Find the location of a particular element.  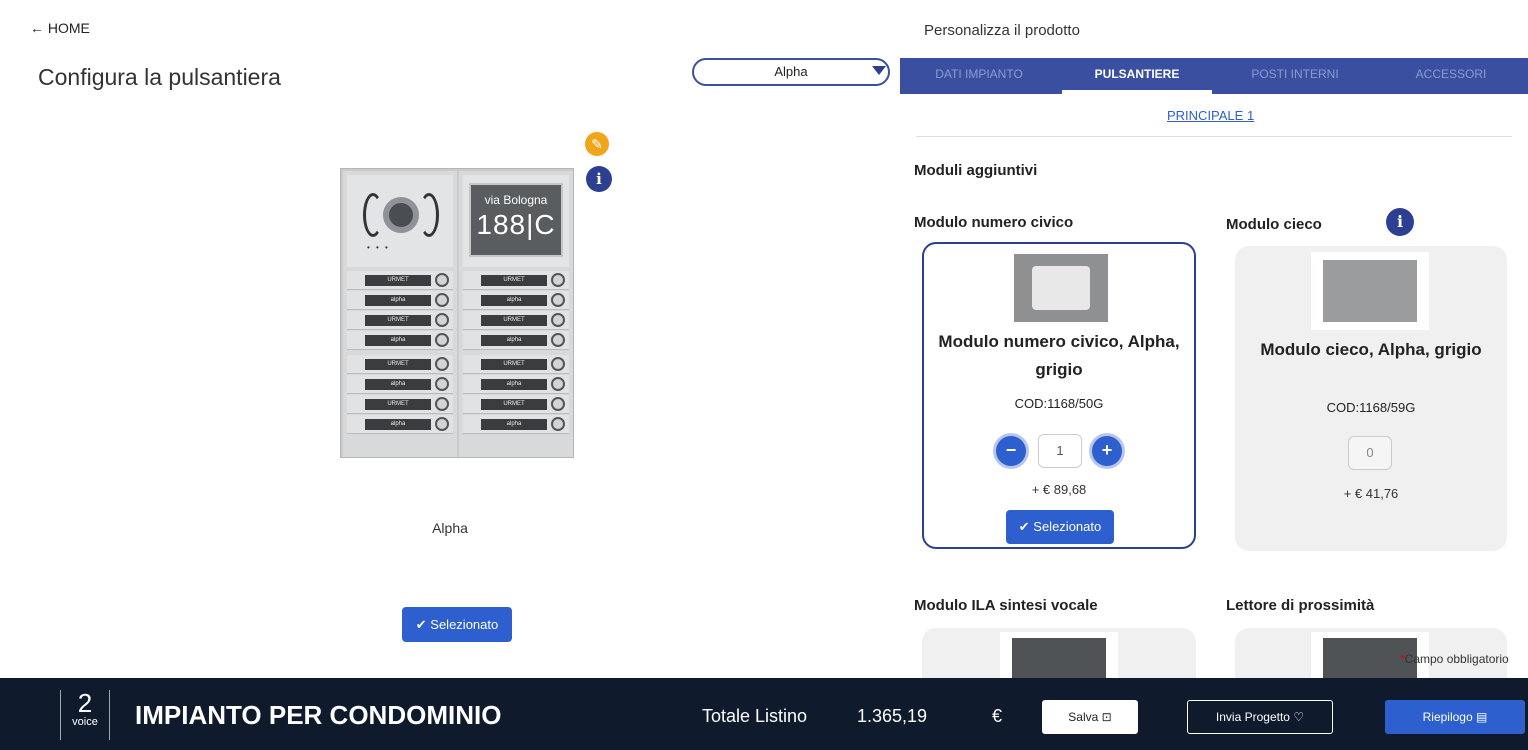

divider is located at coordinates (1214, 136).